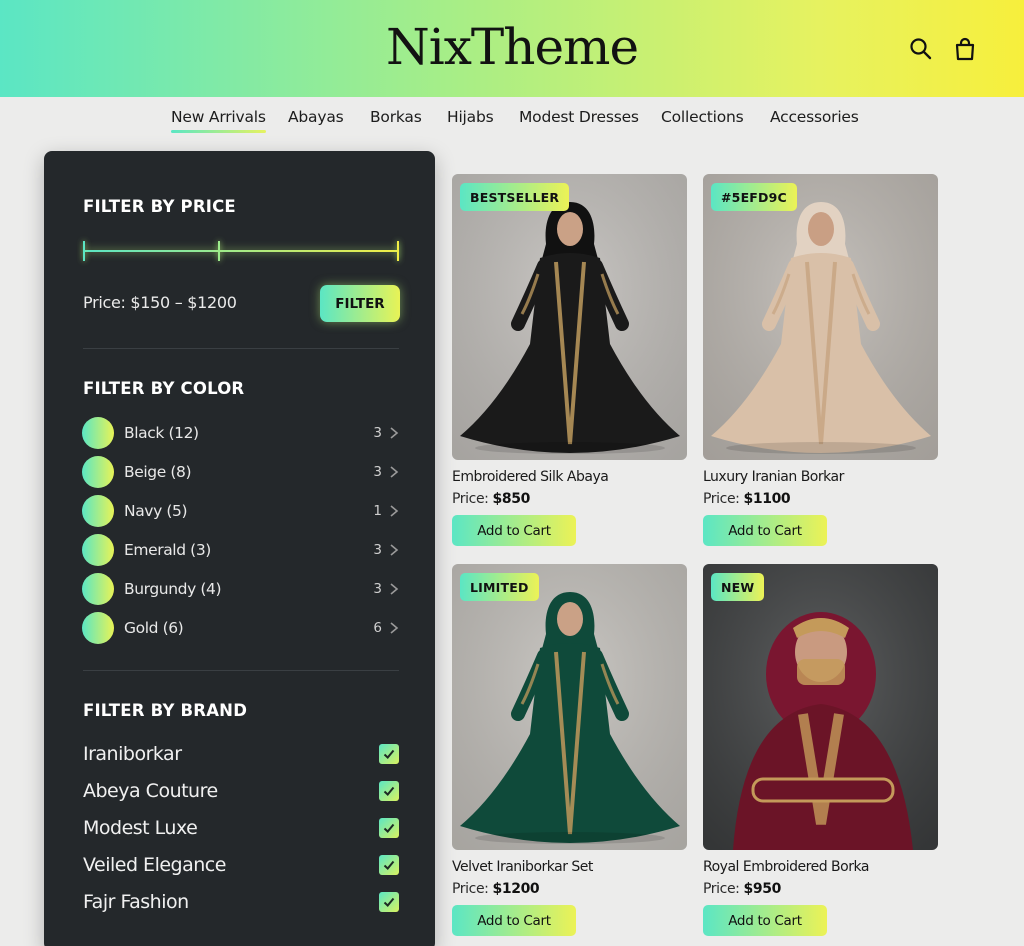  I want to click on nav-modest-dresses: Modest Dresses, so click(579, 117).